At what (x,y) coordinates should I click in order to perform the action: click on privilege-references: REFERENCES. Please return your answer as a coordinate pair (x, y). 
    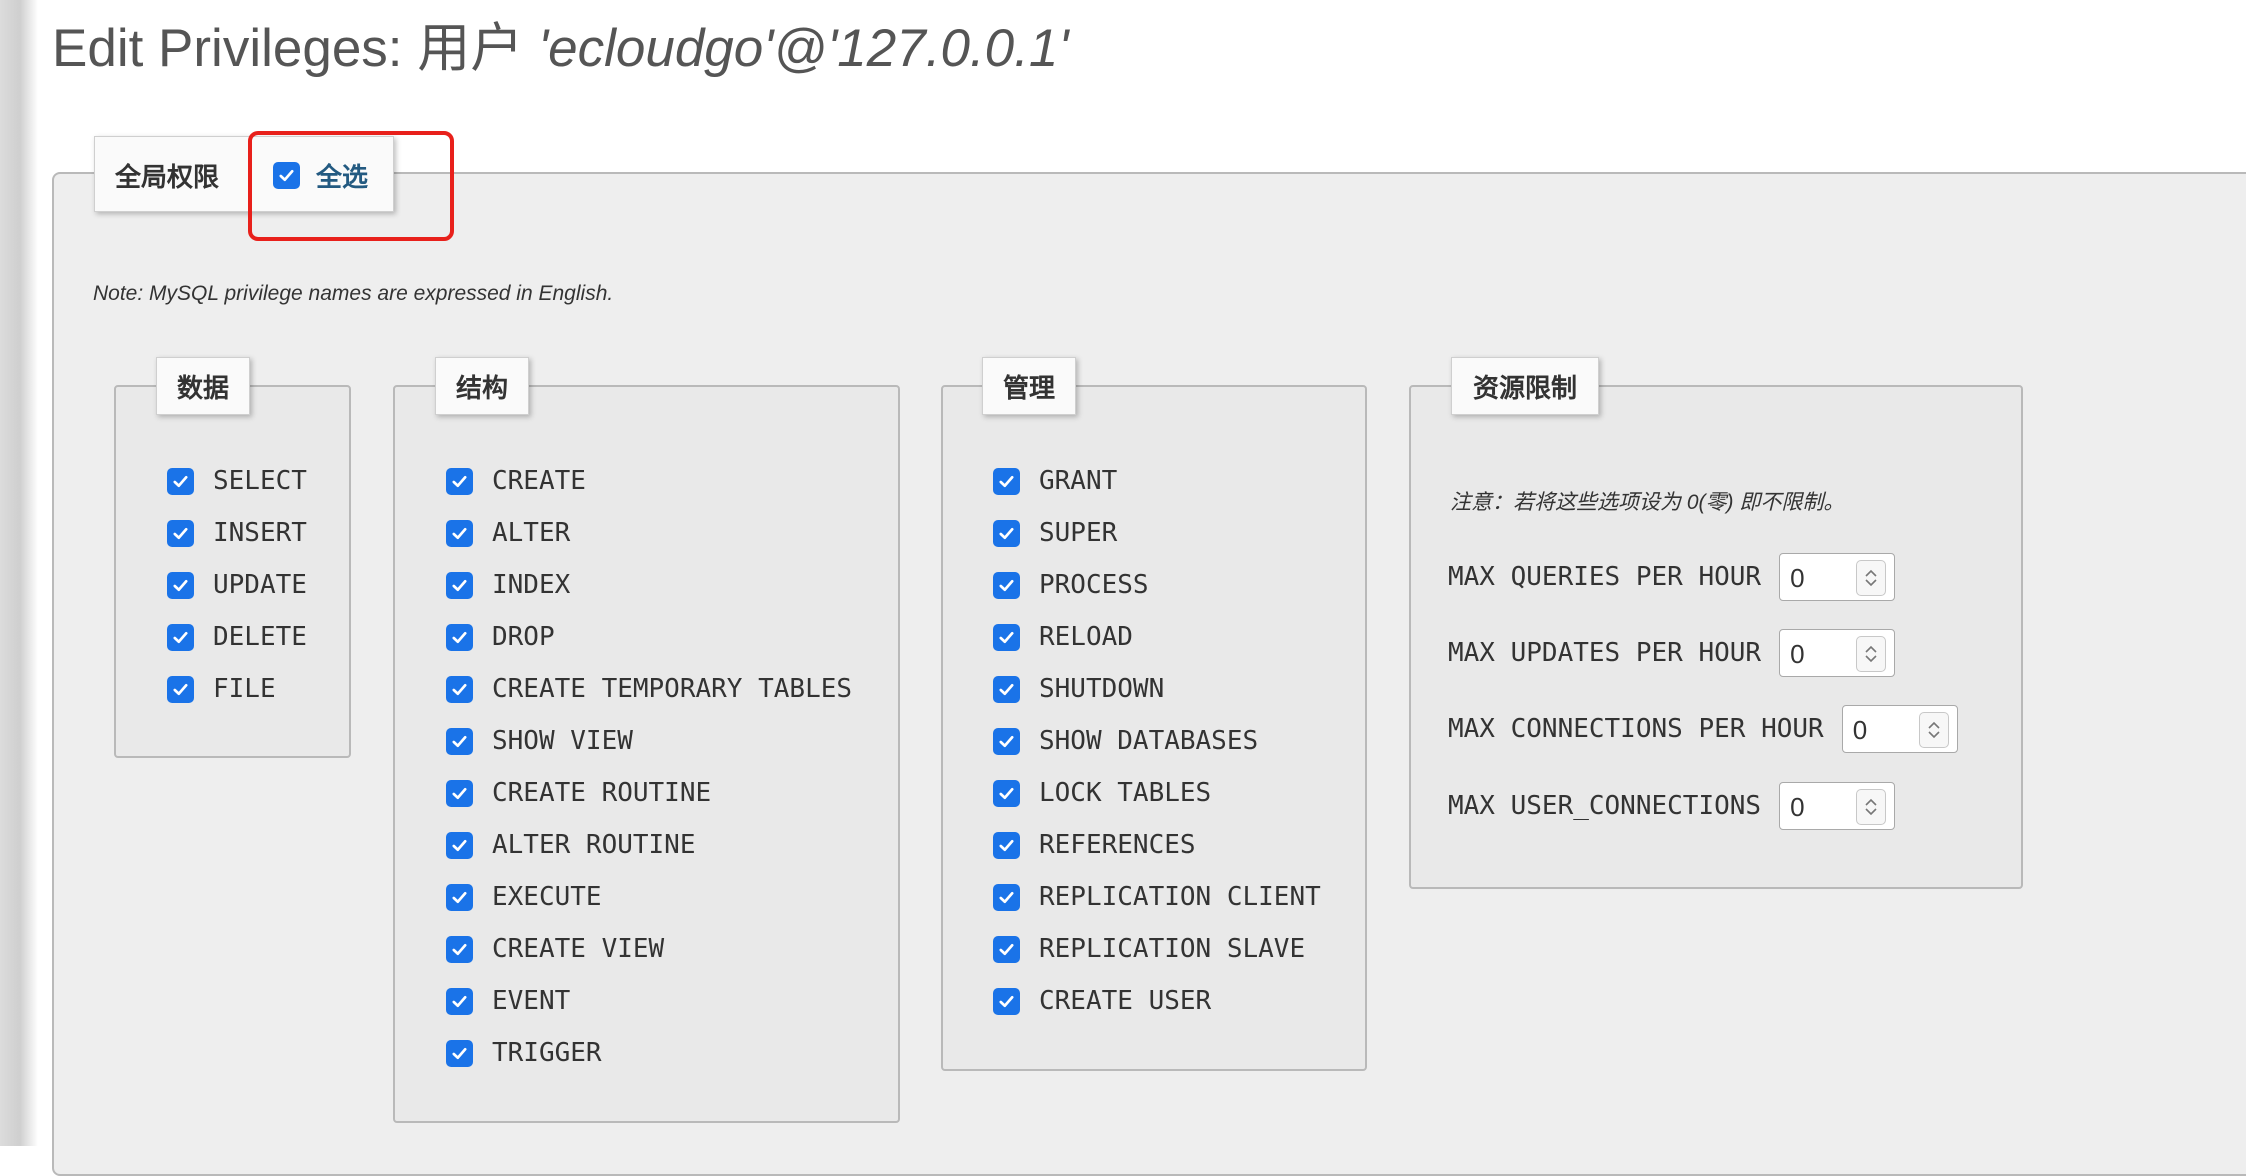
    Looking at the image, I should click on (1094, 845).